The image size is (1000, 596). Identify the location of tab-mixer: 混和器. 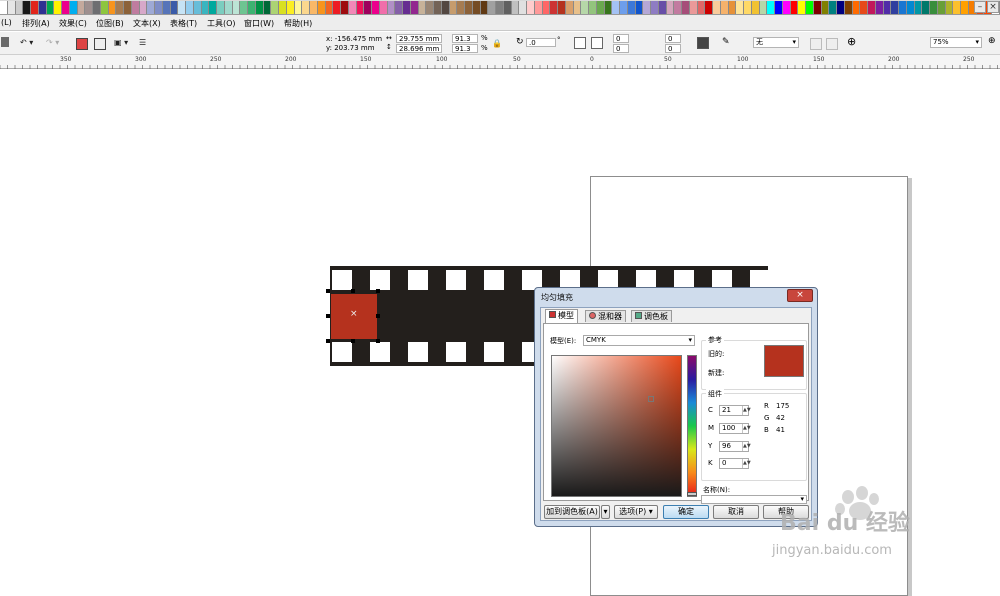
(605, 316).